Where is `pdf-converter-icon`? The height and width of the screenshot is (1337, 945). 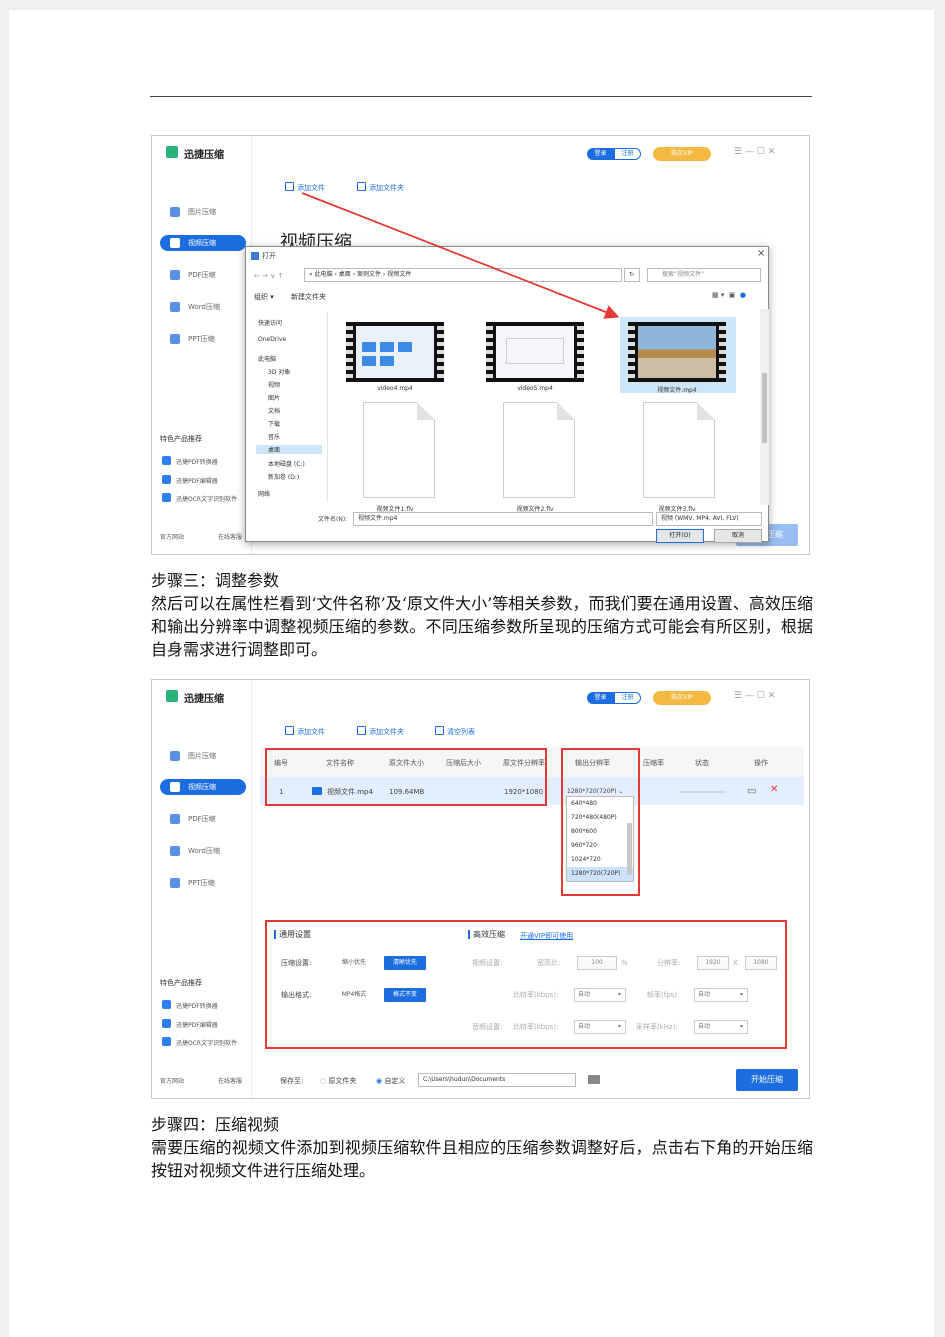
pdf-converter-icon is located at coordinates (166, 1004).